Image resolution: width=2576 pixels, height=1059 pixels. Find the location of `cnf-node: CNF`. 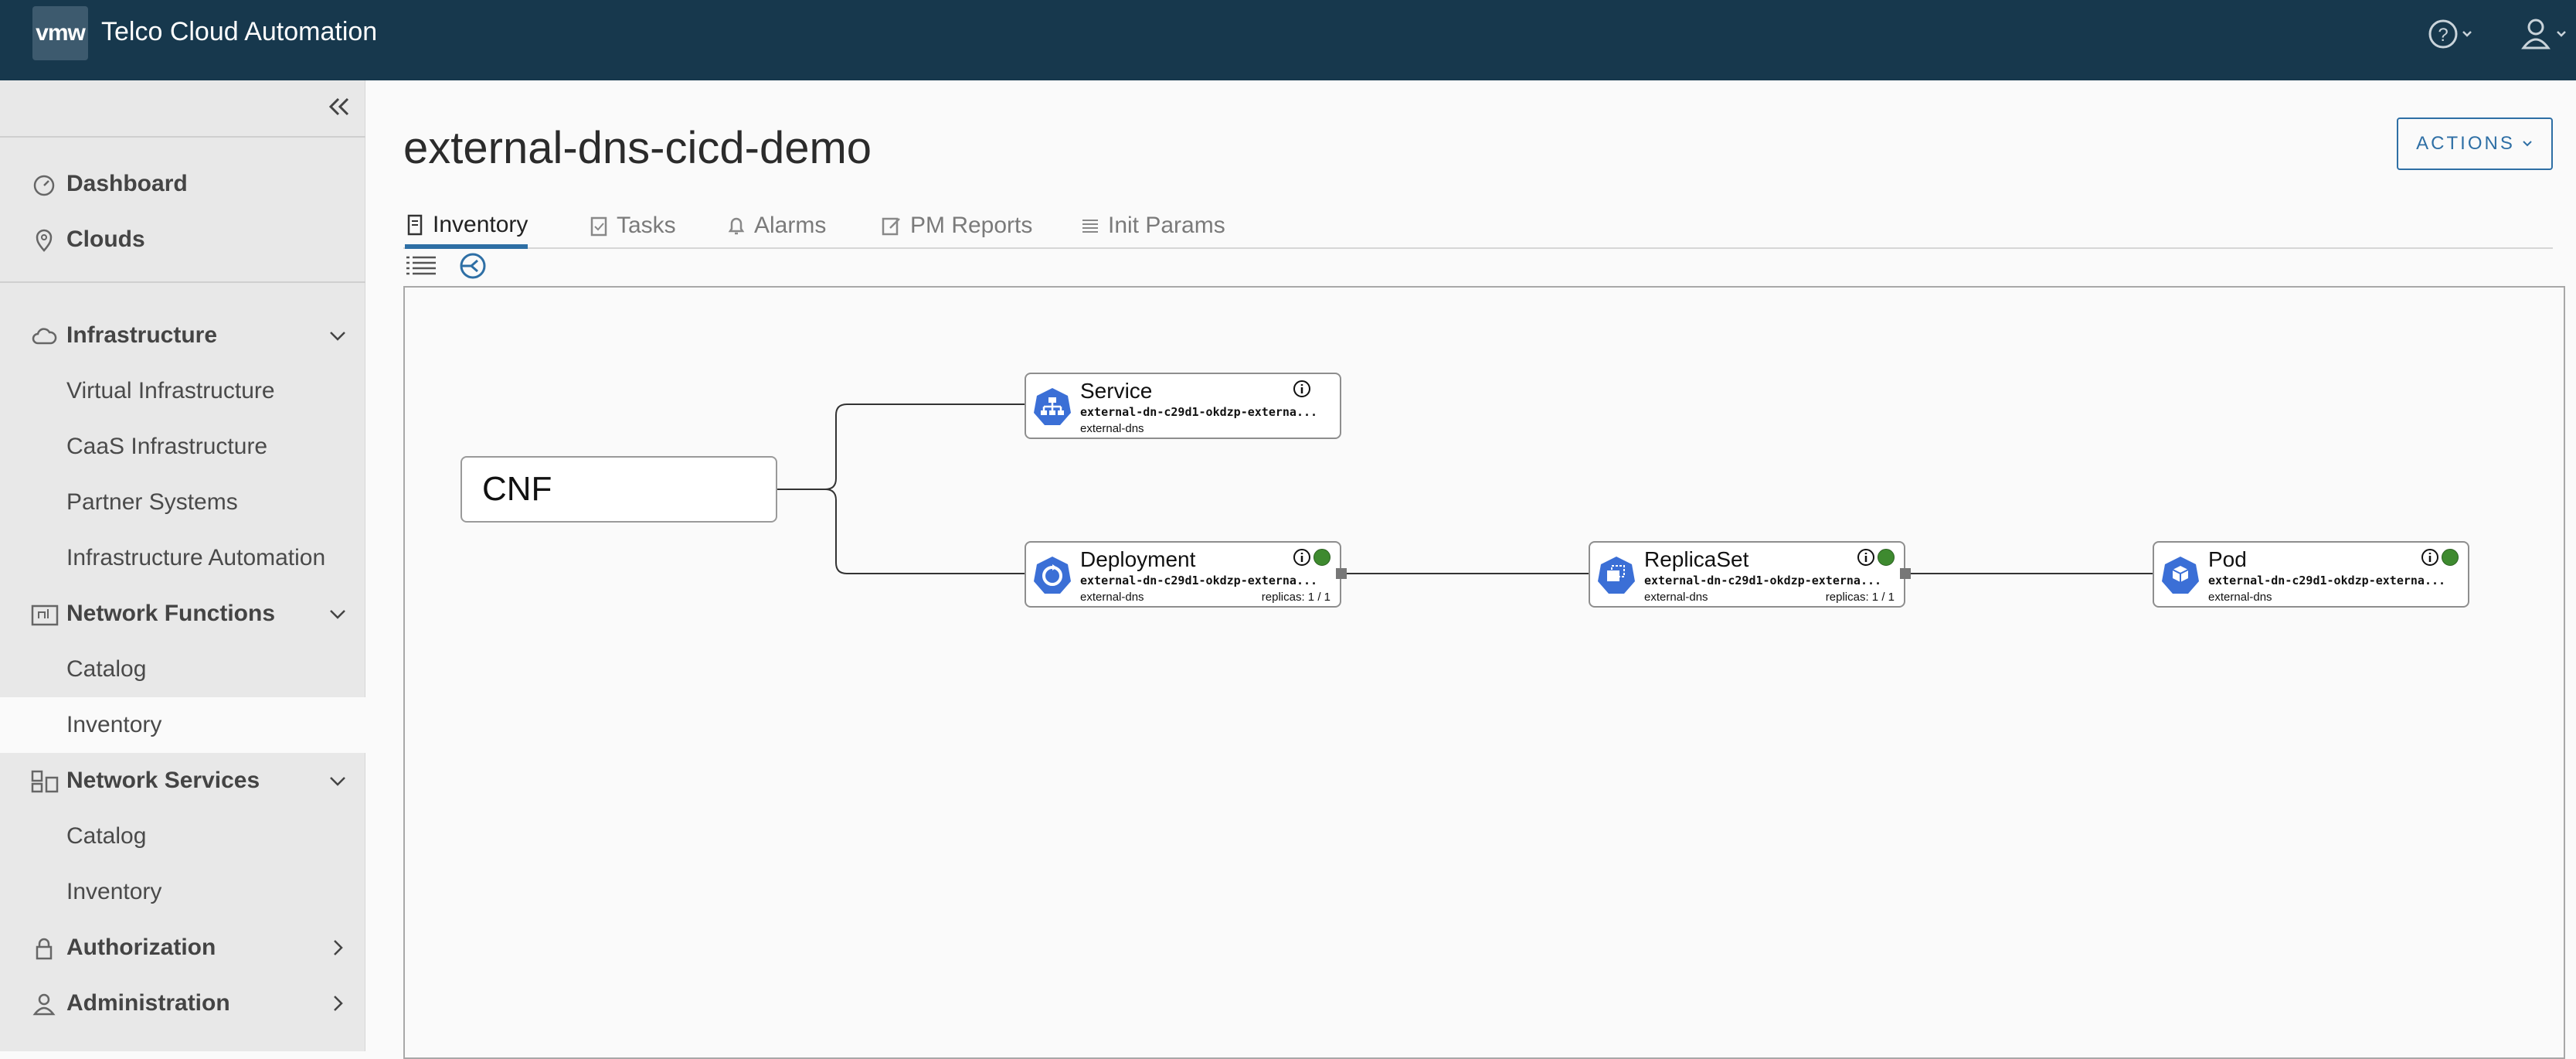

cnf-node: CNF is located at coordinates (618, 489).